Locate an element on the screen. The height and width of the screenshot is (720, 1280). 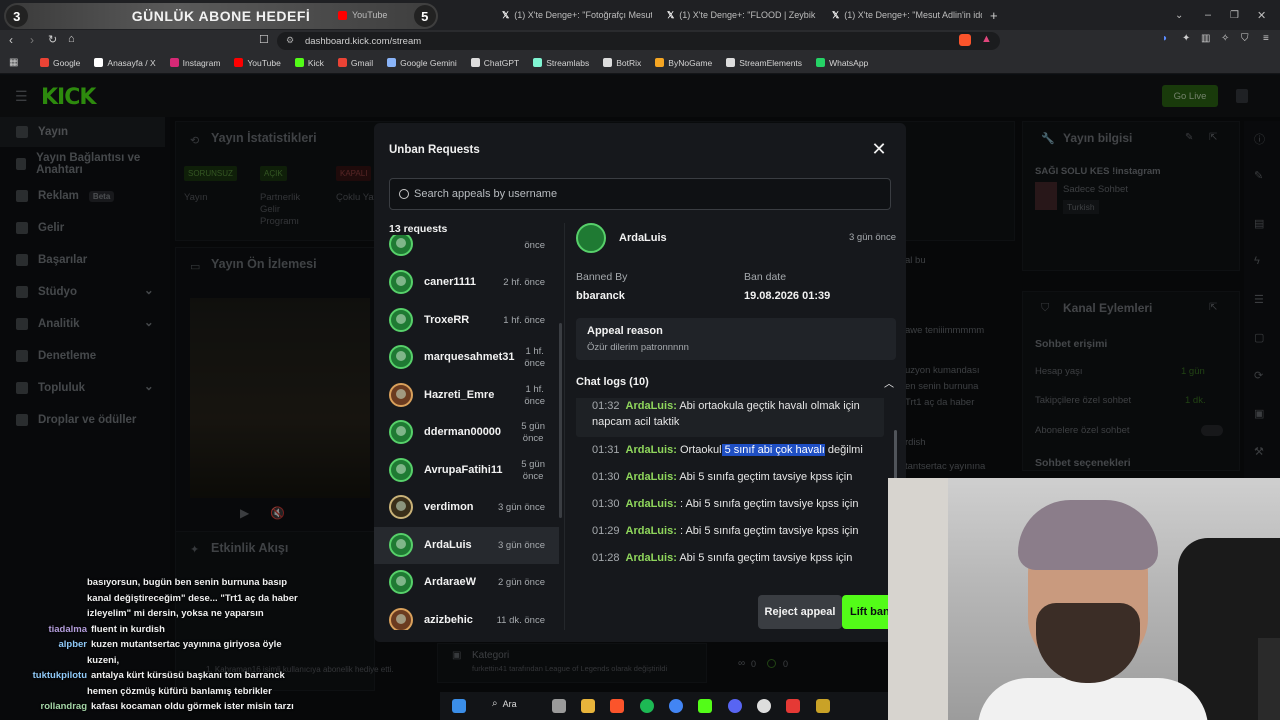
webcam-feed is located at coordinates (1084, 599).